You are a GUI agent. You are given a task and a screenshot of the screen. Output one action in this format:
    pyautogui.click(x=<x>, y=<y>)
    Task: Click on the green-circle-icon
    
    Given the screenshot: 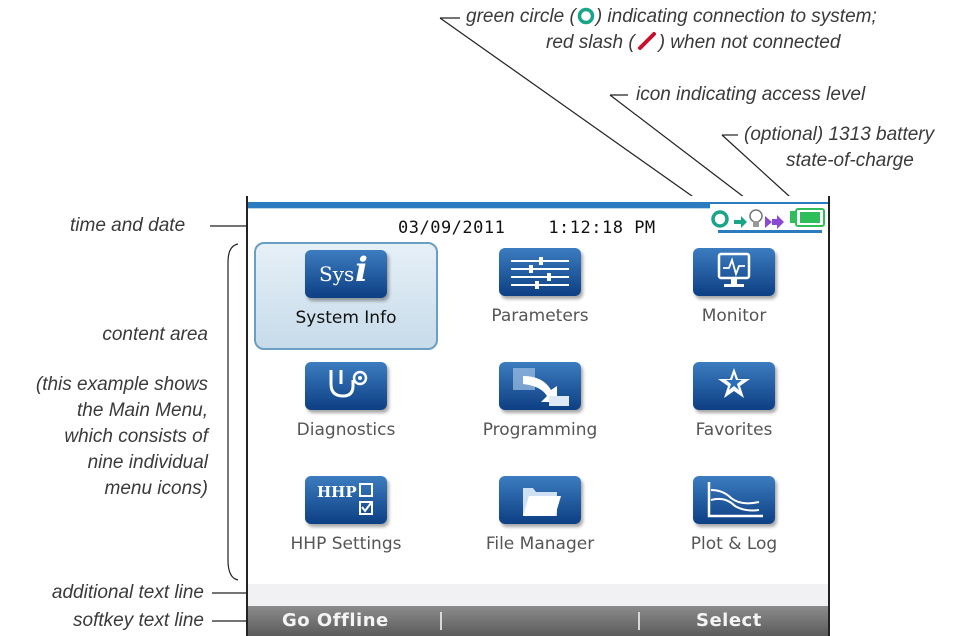 What is the action you would take?
    pyautogui.click(x=586, y=16)
    